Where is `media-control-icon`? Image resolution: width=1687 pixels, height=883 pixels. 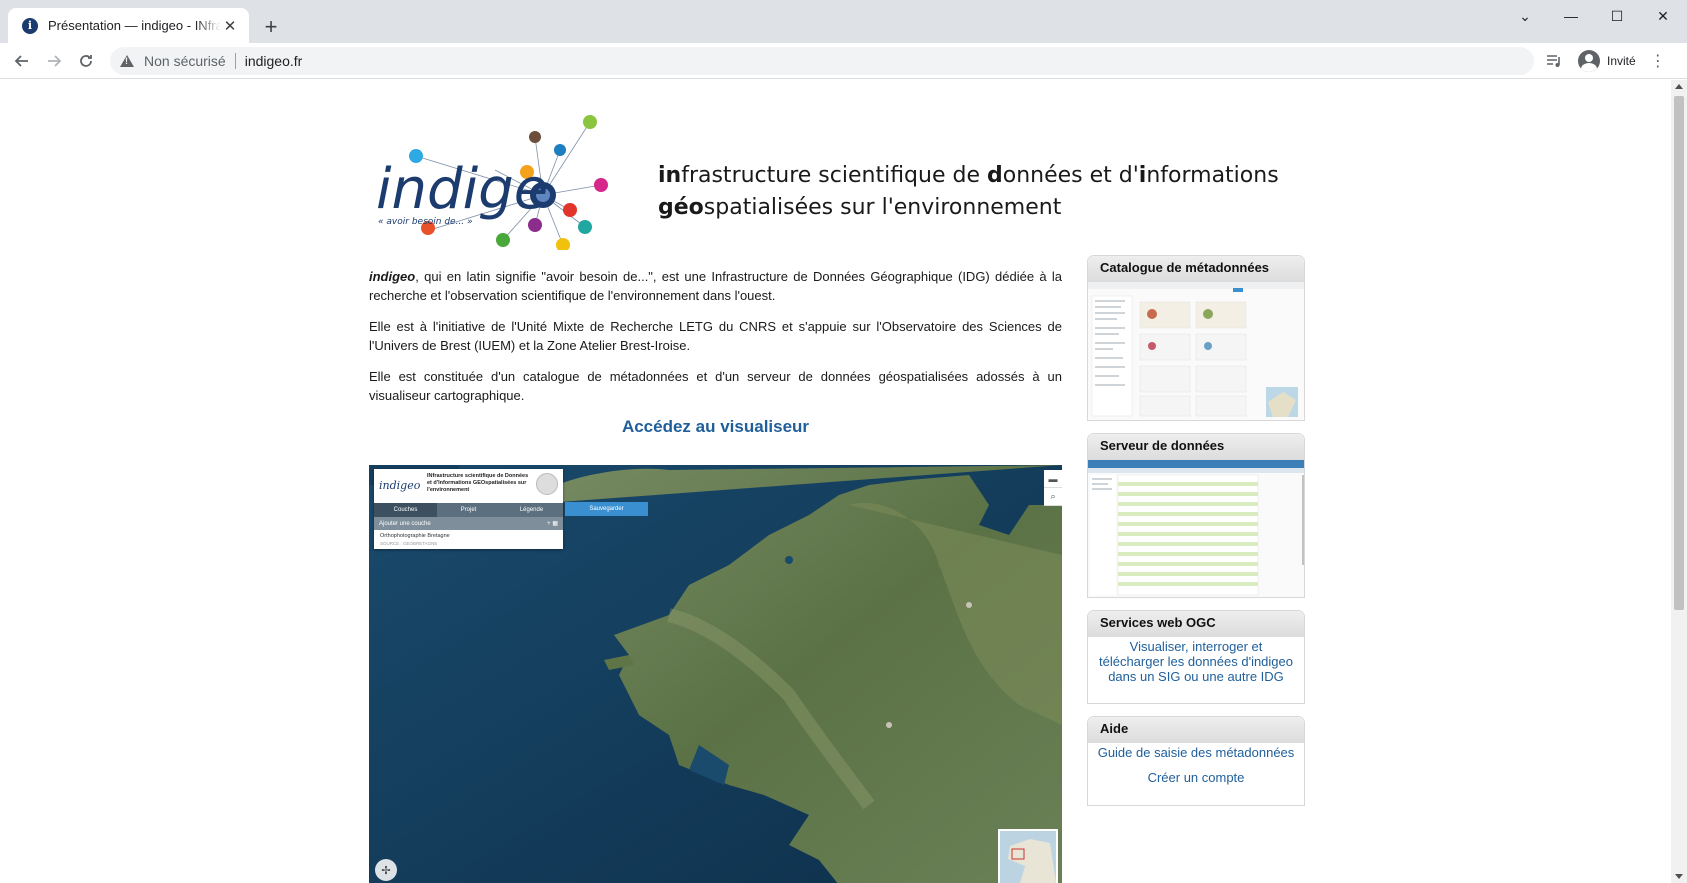
media-control-icon is located at coordinates (1554, 61).